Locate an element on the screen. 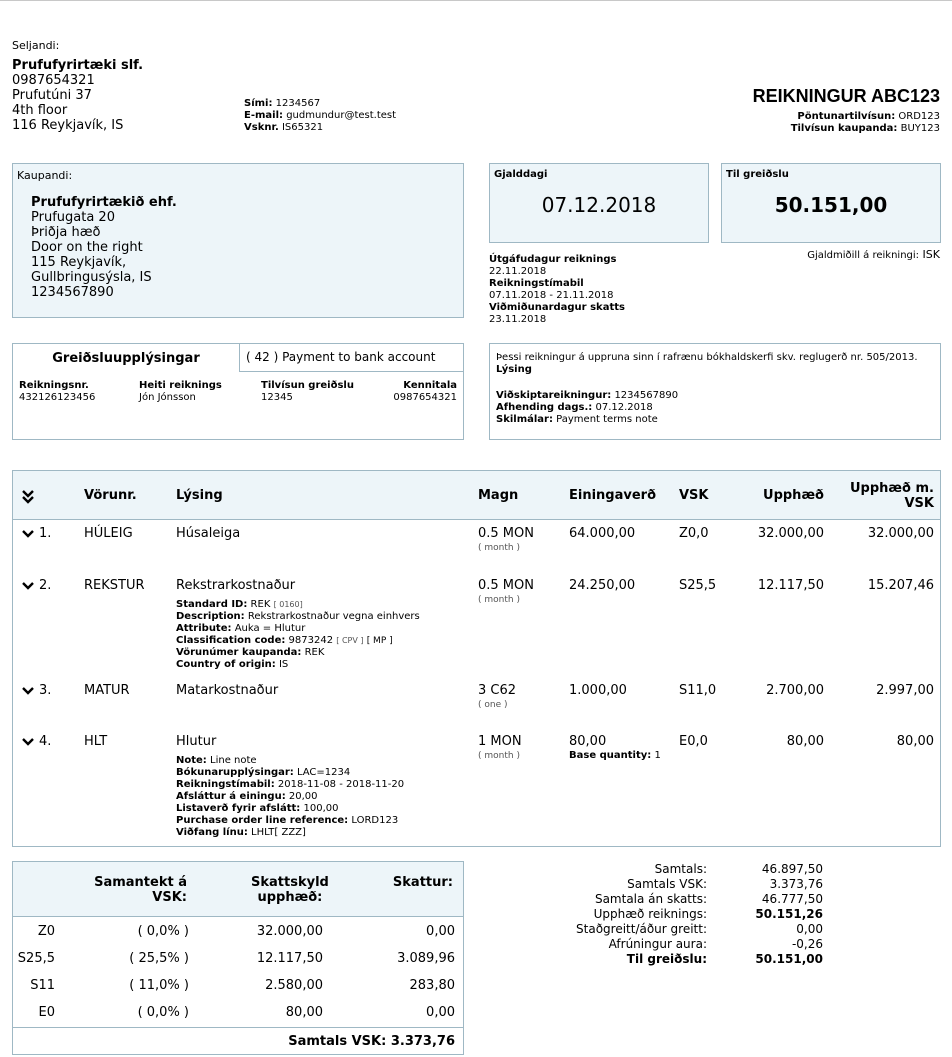 This screenshot has width=952, height=1057. detail-label: Attribute: is located at coordinates (204, 628).